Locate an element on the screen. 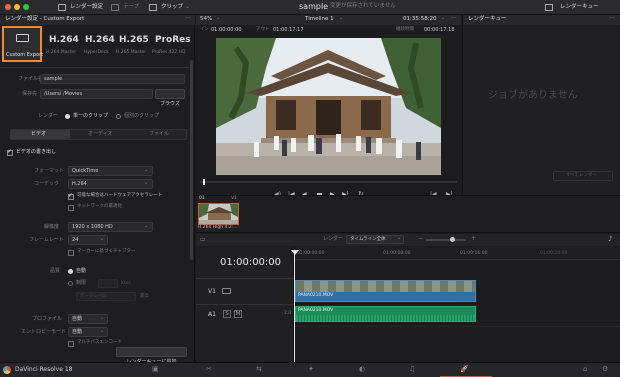 The image size is (620, 377). quality-label: 品質 is located at coordinates (55, 271).